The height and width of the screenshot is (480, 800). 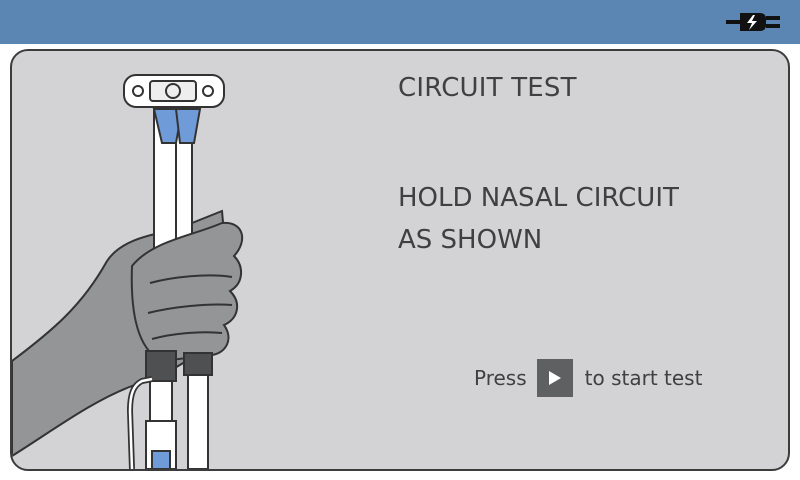 What do you see at coordinates (538, 198) in the screenshot?
I see `instruction-line: HOLD NASAL CIRCUIT` at bounding box center [538, 198].